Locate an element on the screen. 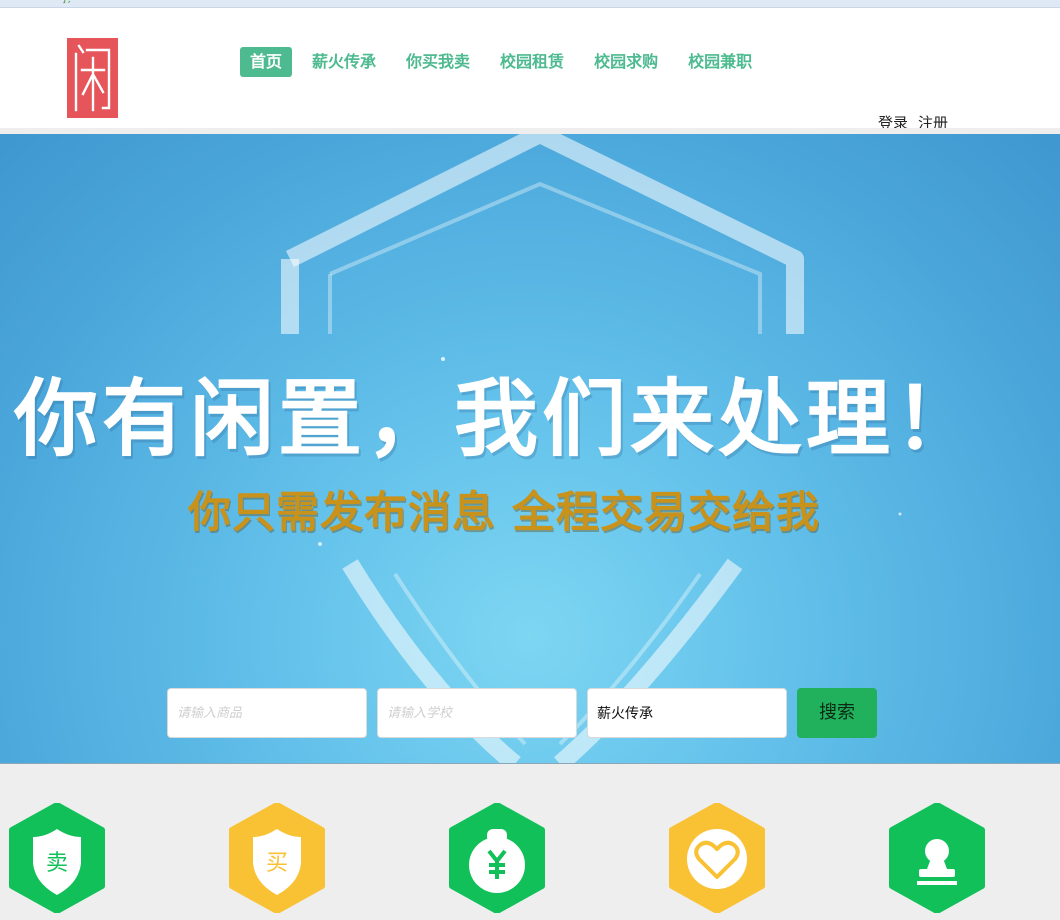 The image size is (1060, 920). browser-top-strip: }; is located at coordinates (530, 4).